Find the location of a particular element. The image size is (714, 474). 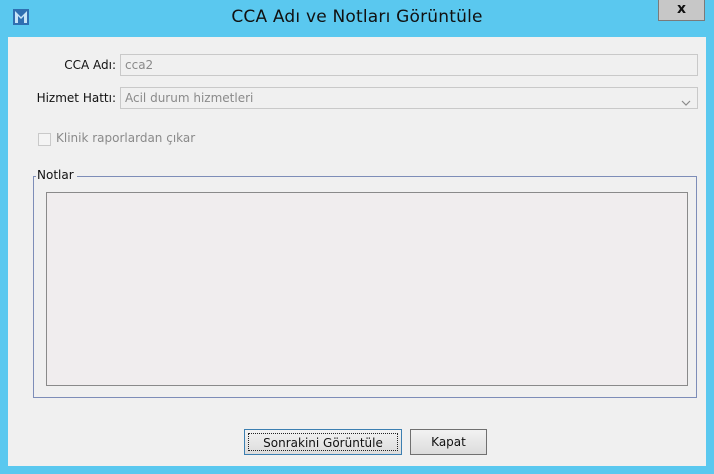

window-title: CCA Adı ve Notları Görüntüle is located at coordinates (357, 17).